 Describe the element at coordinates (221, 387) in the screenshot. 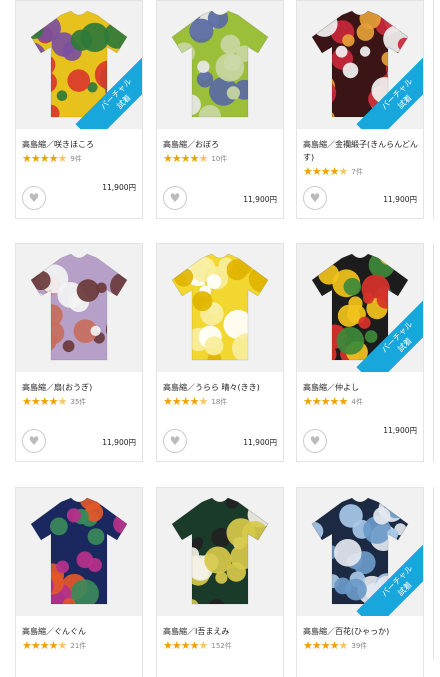

I see `product-title: 高島縮／うらら 晴々(きき)` at that location.